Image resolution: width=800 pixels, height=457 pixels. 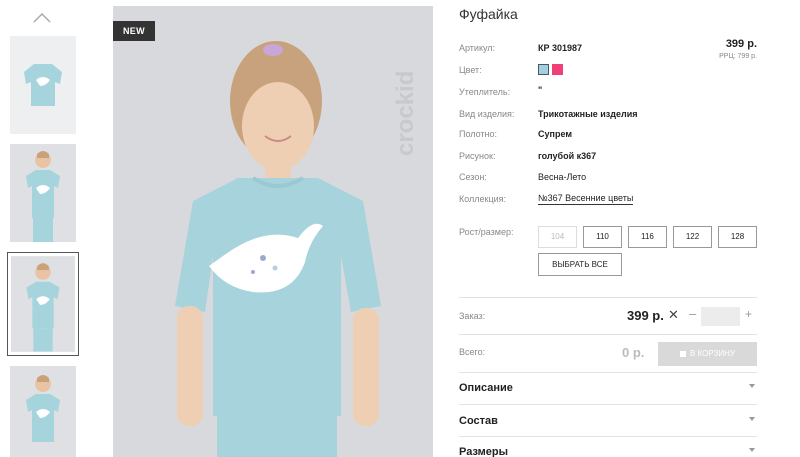 What do you see at coordinates (472, 352) in the screenshot?
I see `total-label: Всего:` at bounding box center [472, 352].